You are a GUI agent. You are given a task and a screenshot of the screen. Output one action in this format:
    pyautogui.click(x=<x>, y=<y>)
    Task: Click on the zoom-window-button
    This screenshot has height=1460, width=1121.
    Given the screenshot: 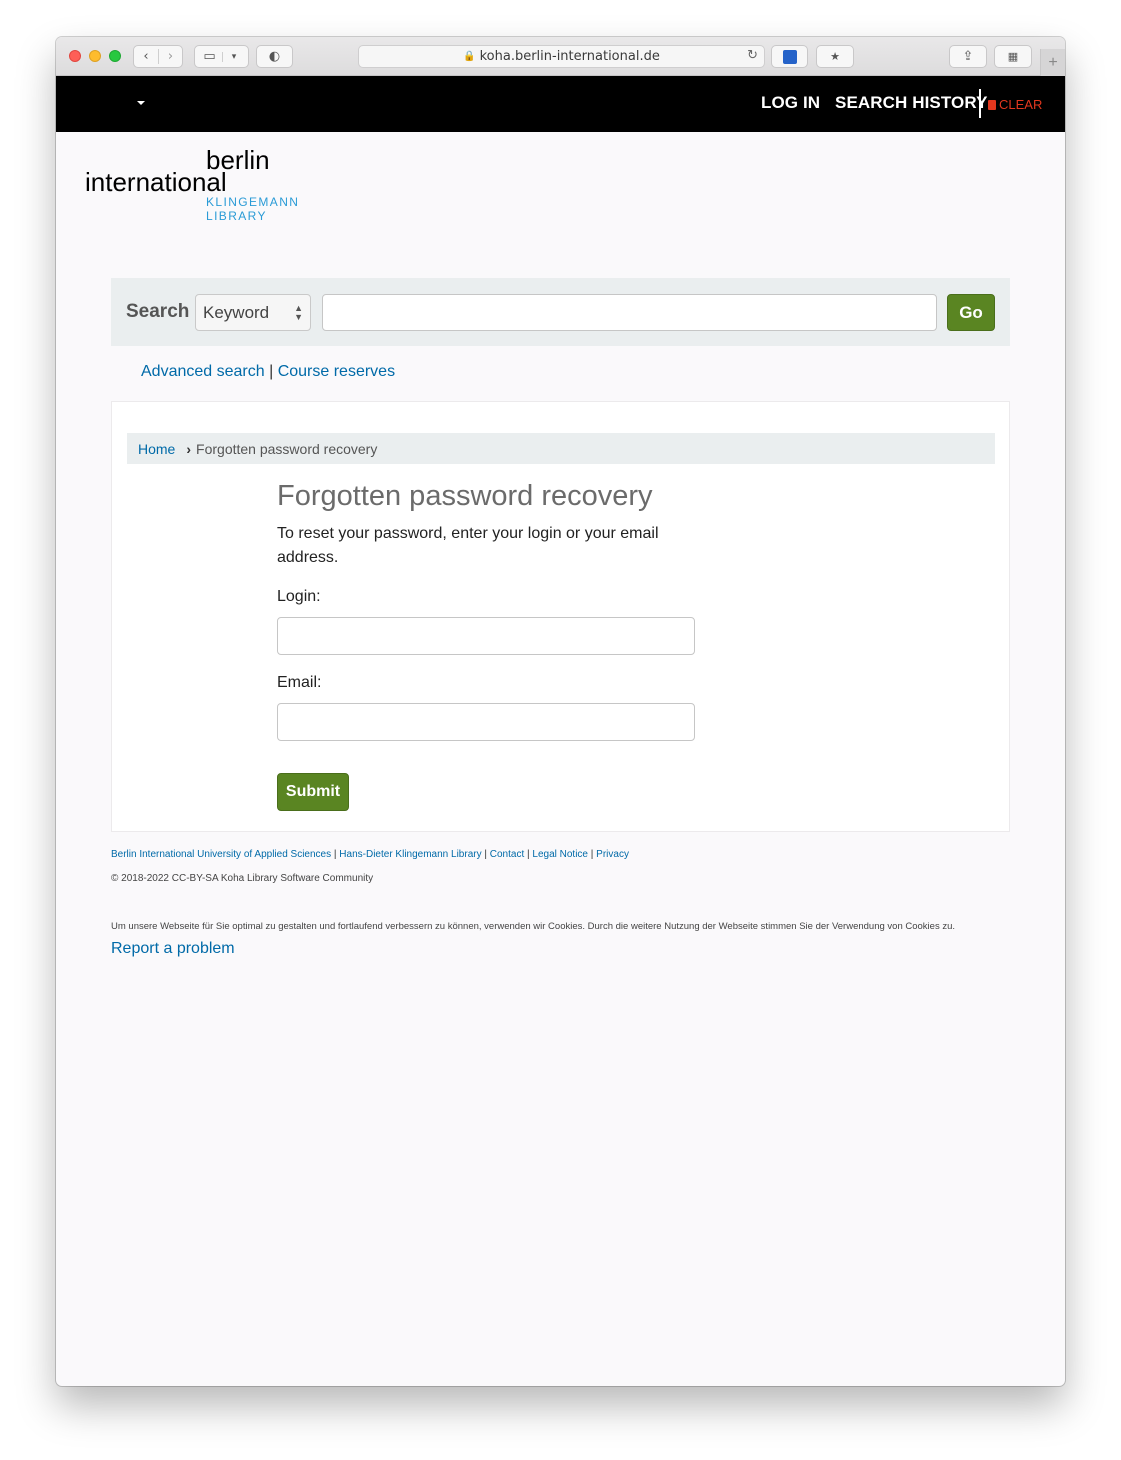 What is the action you would take?
    pyautogui.click(x=115, y=56)
    